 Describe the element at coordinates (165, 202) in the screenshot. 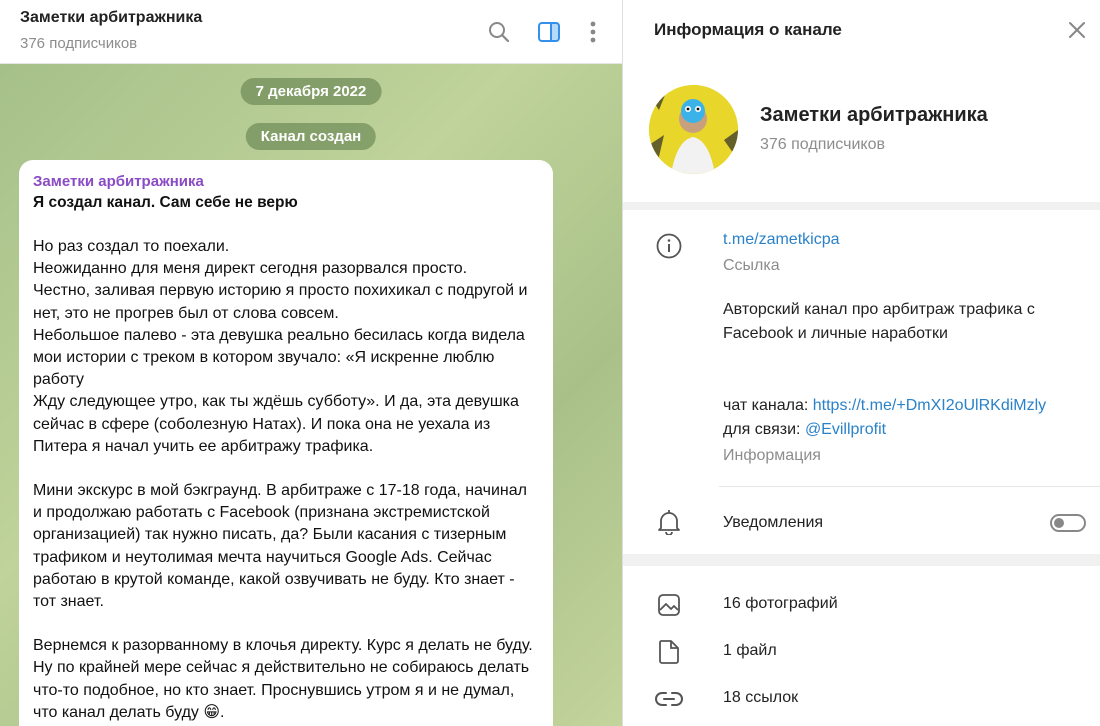

I see `message-title: Я создал канал. Сам себе не верю` at that location.